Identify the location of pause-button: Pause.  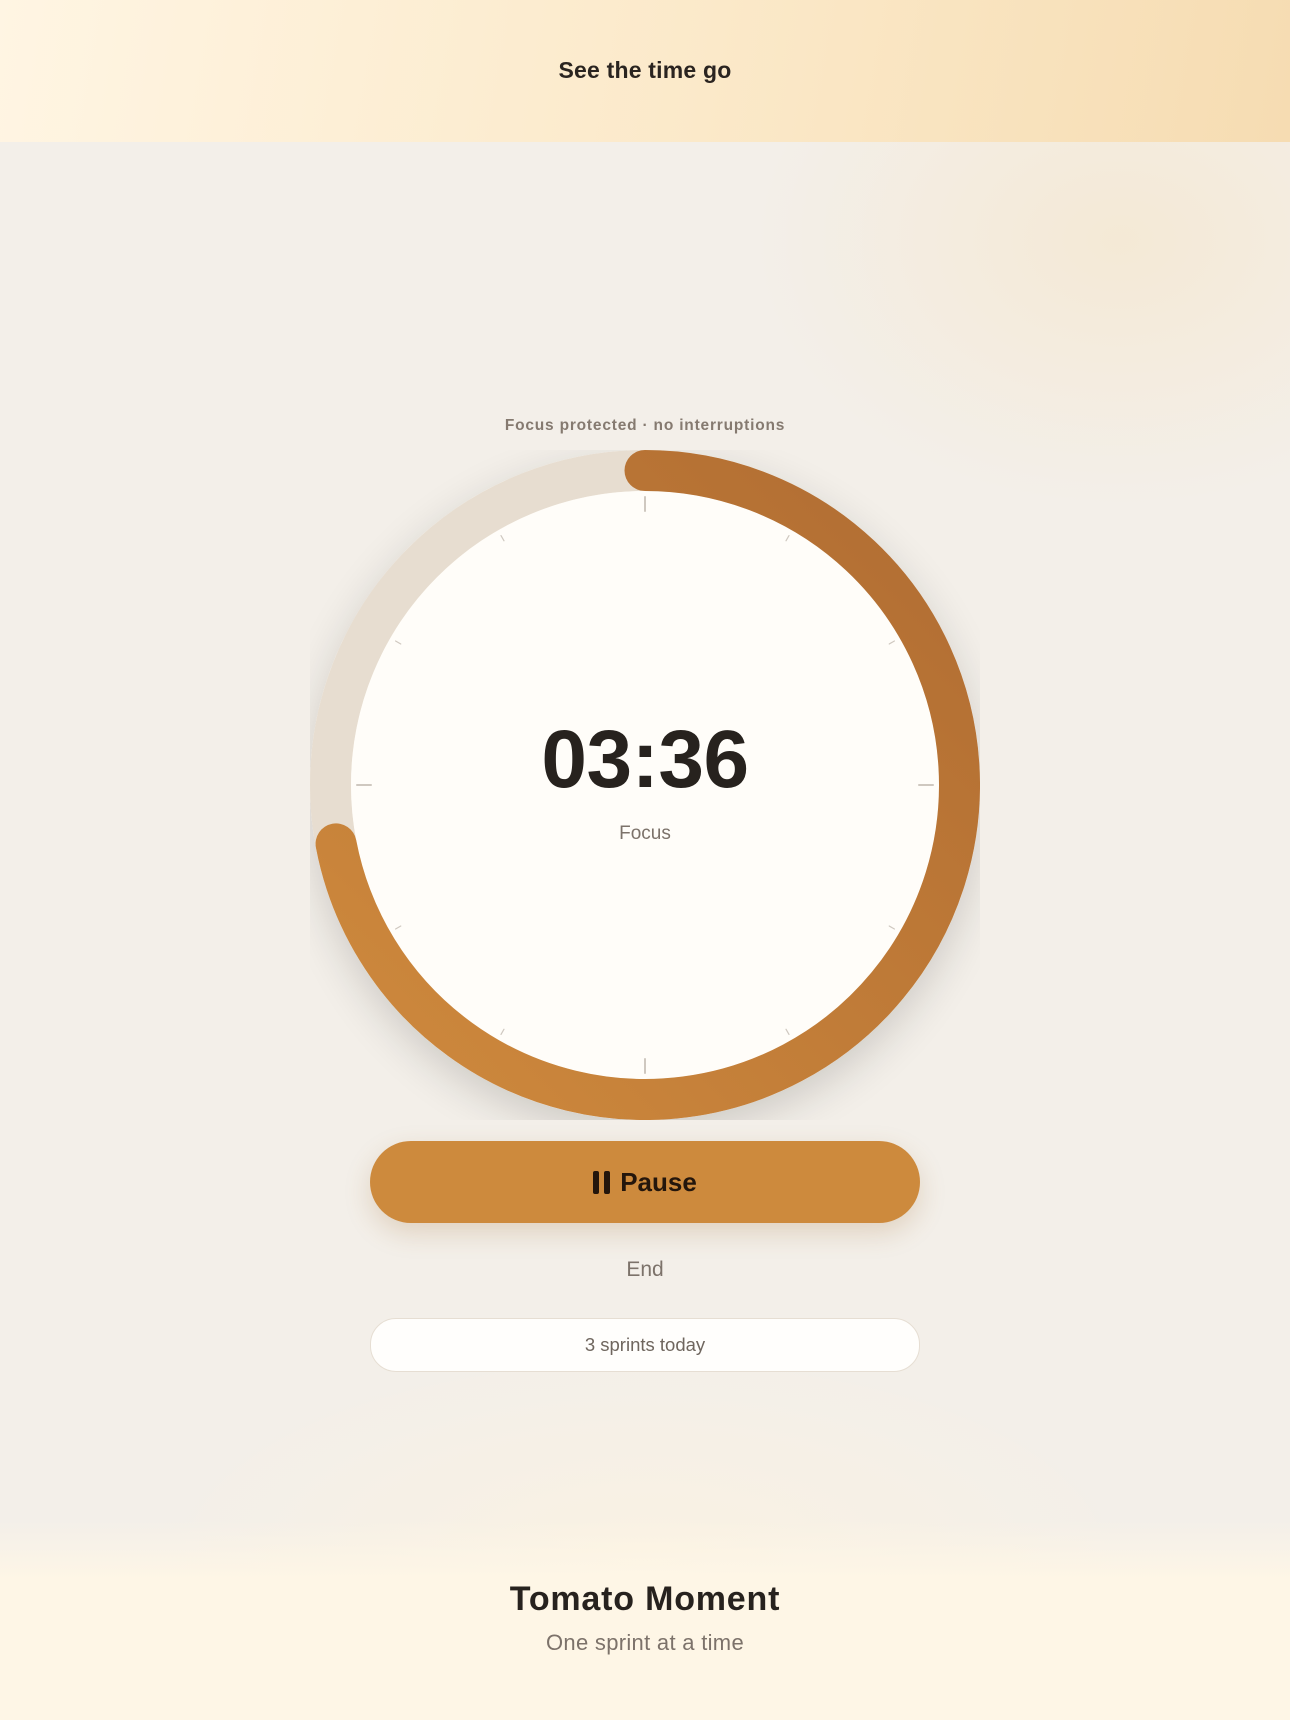
(645, 1182).